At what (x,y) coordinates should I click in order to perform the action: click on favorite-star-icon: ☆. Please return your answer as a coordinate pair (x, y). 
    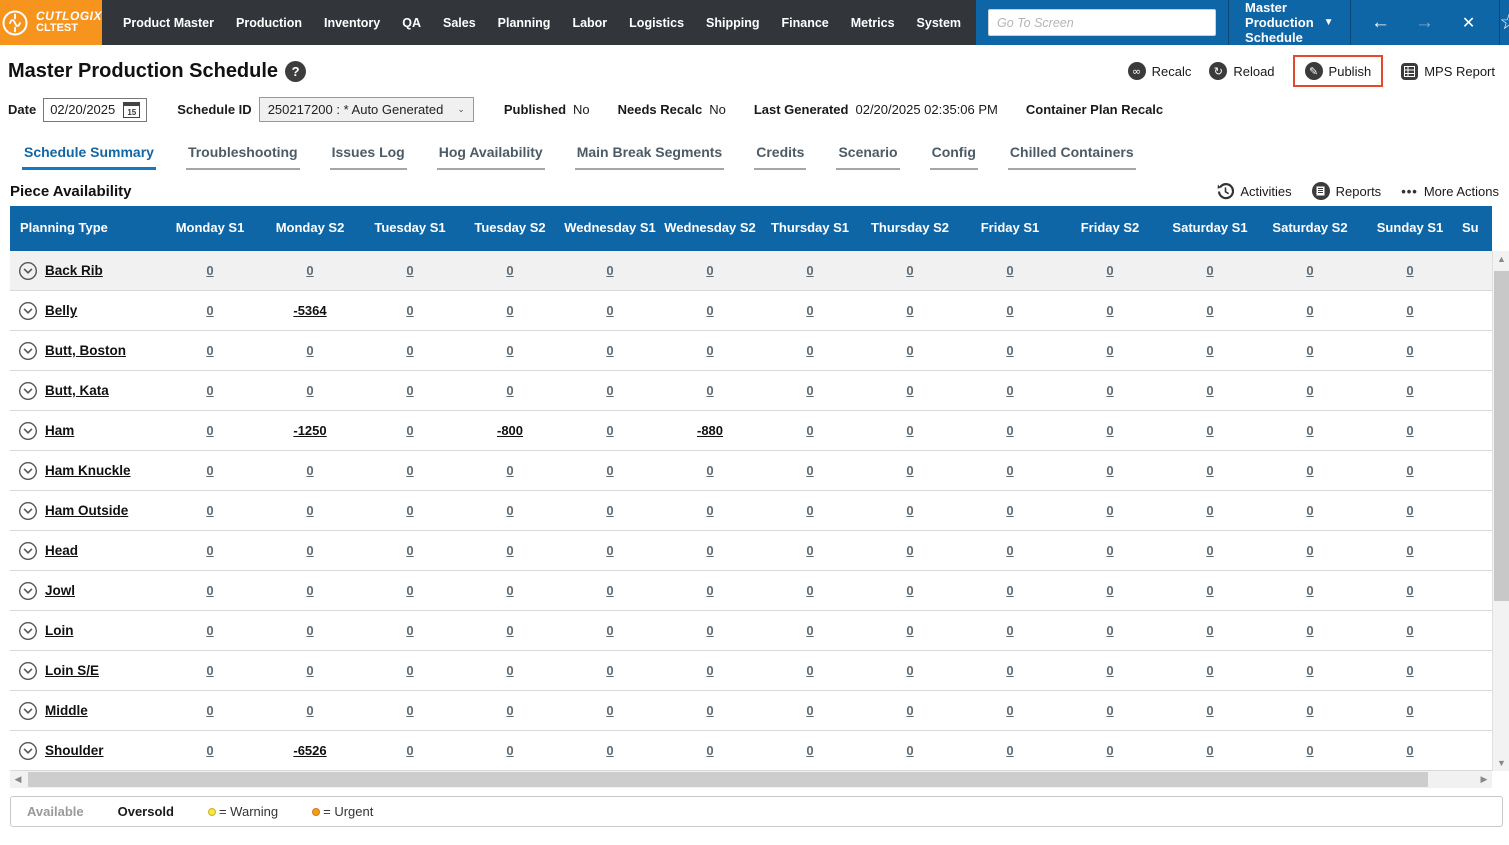
    Looking at the image, I should click on (1504, 22).